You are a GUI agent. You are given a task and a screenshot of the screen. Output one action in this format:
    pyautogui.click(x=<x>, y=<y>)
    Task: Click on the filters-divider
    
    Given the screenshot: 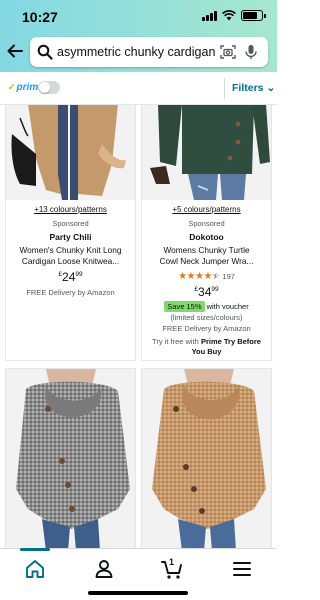 What is the action you would take?
    pyautogui.click(x=224, y=88)
    